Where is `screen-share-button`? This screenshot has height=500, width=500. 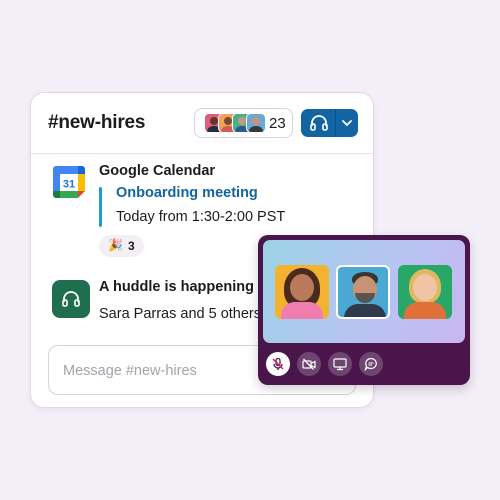 screen-share-button is located at coordinates (340, 364).